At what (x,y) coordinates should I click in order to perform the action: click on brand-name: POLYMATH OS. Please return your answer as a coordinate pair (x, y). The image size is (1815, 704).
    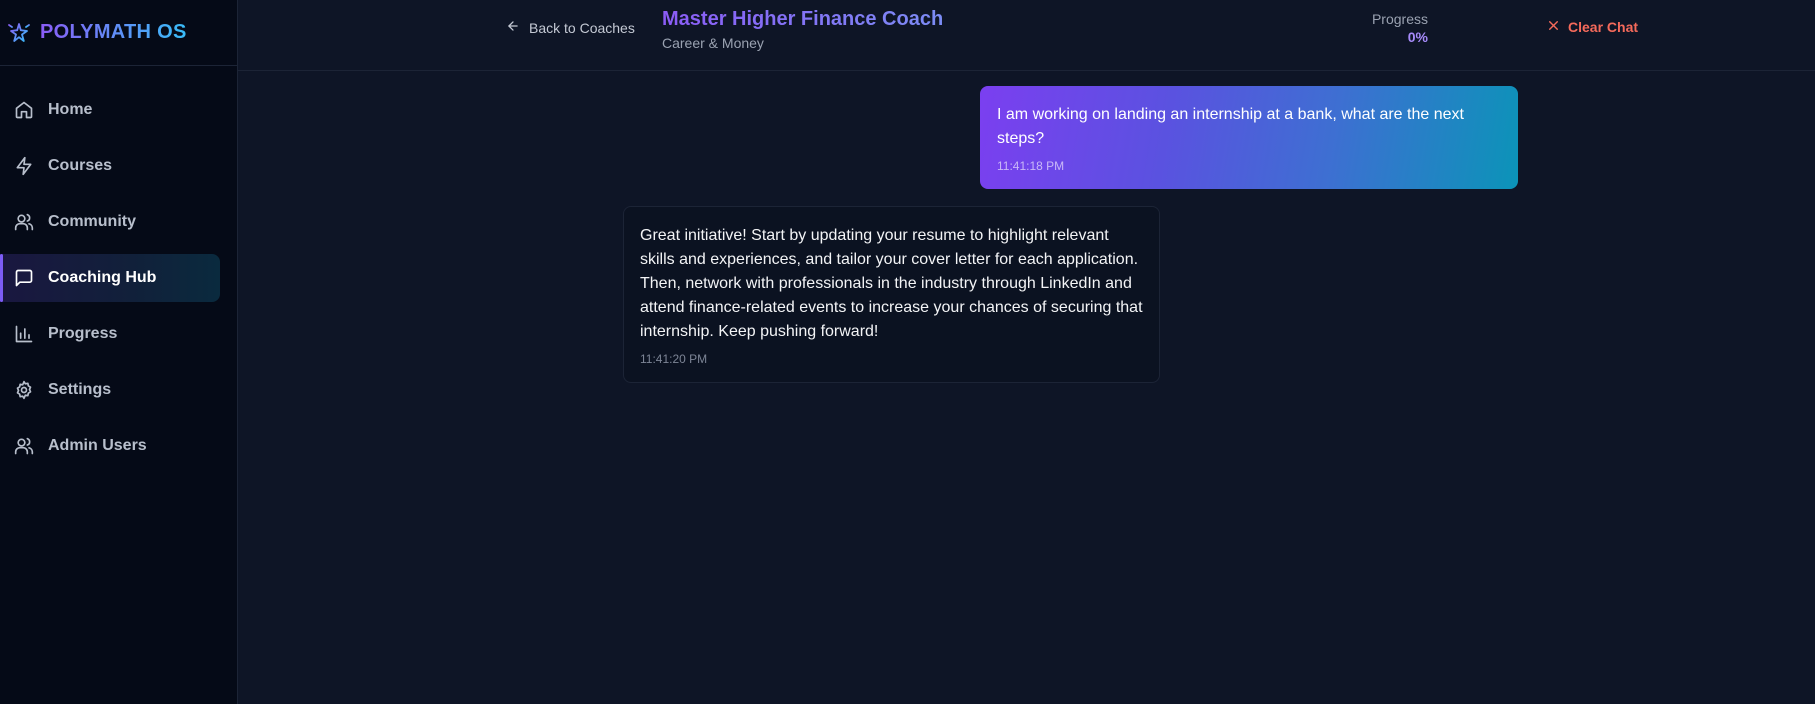
    Looking at the image, I should click on (113, 32).